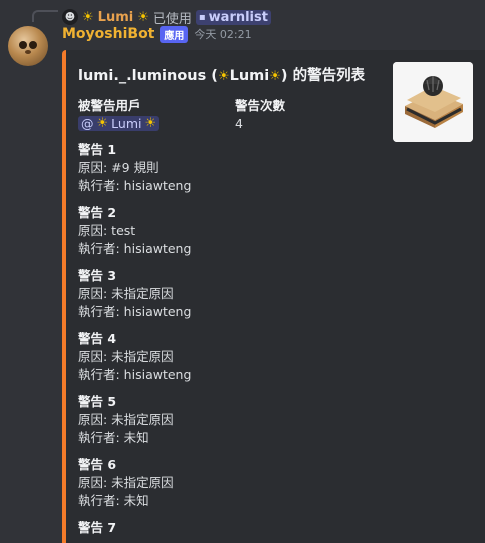 The width and height of the screenshot is (485, 543). I want to click on warning-entry: 警告 4 原因: 未指定原因 執行者: hisiawteng, so click(276, 357).